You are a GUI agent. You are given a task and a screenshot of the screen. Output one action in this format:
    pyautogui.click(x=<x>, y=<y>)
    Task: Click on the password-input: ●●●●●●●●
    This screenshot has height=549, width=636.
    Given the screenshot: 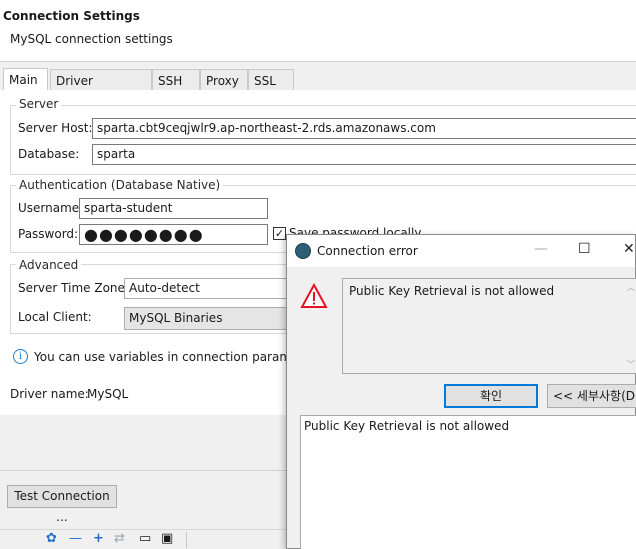 What is the action you would take?
    pyautogui.click(x=173, y=234)
    